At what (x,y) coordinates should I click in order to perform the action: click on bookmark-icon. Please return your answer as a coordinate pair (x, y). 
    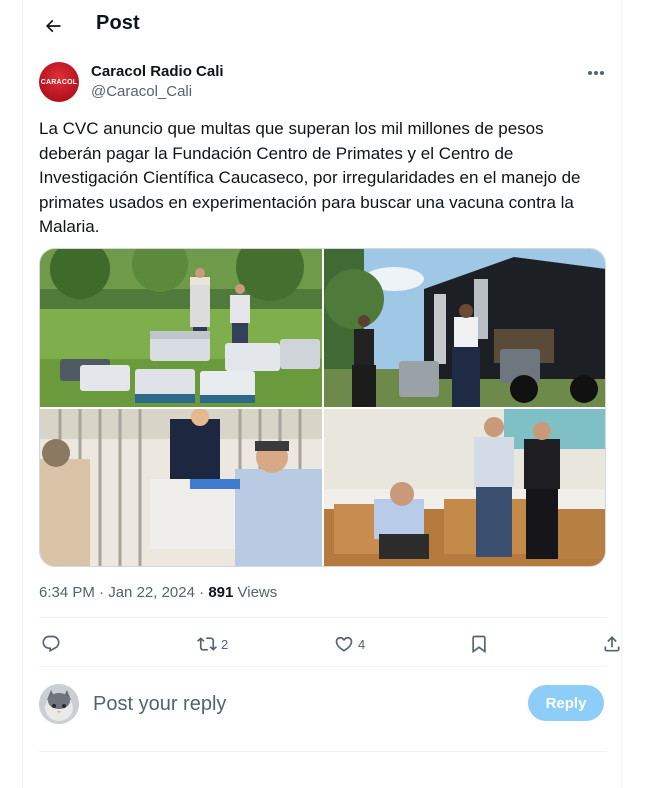
    Looking at the image, I should click on (479, 644).